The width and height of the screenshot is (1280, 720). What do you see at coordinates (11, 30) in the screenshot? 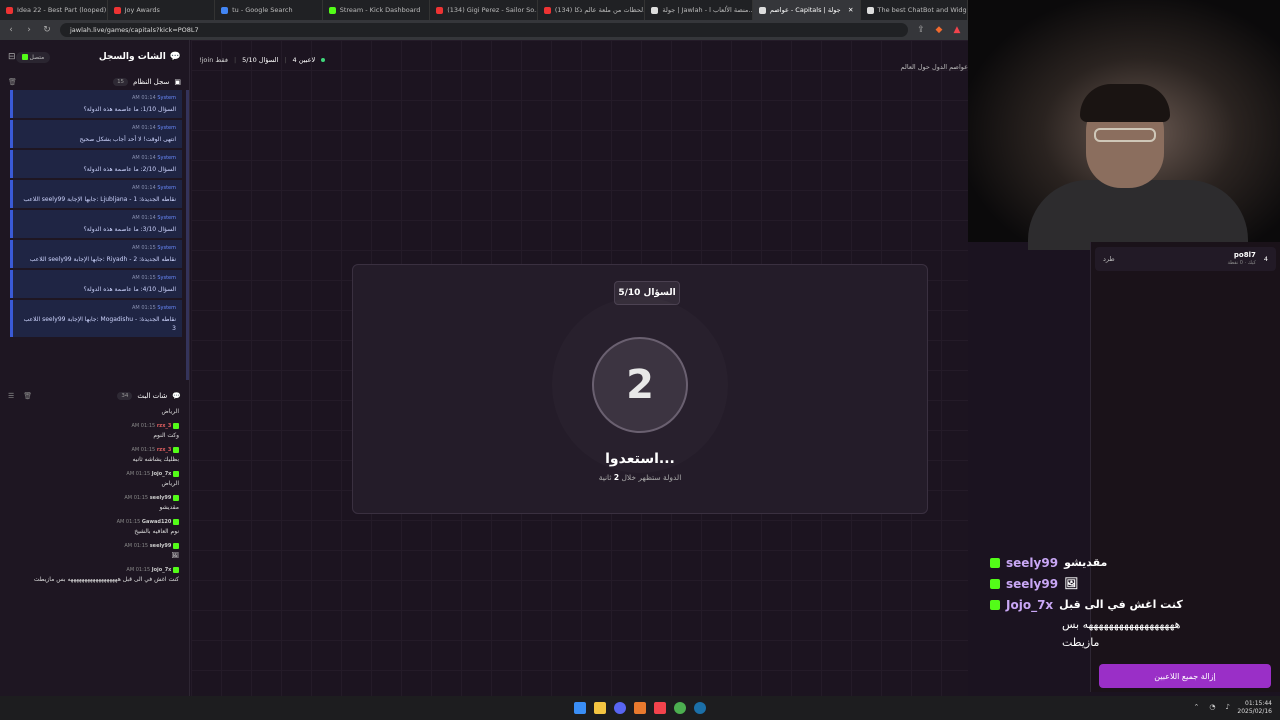
I see `back-icon: ‹` at bounding box center [11, 30].